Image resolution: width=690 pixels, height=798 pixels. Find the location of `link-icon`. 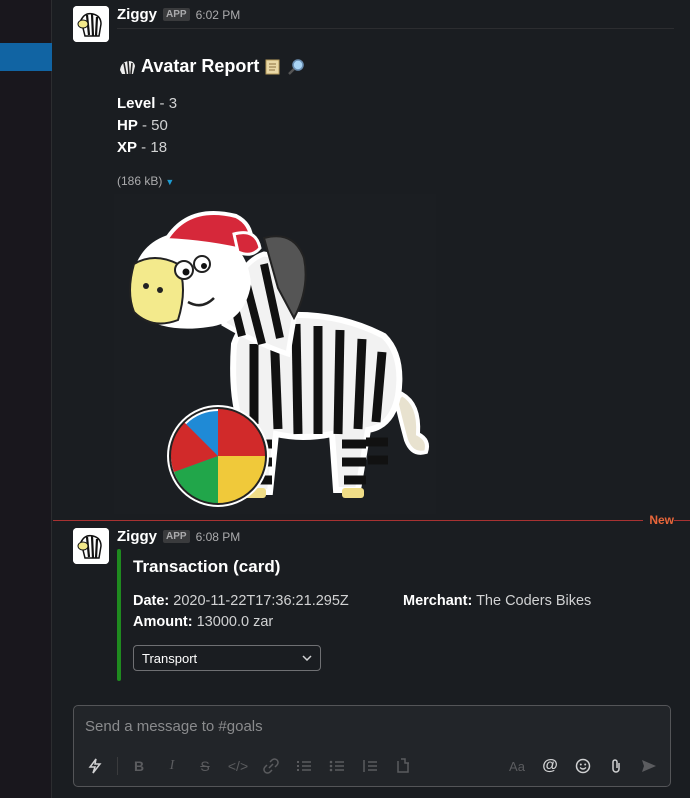

link-icon is located at coordinates (271, 766).